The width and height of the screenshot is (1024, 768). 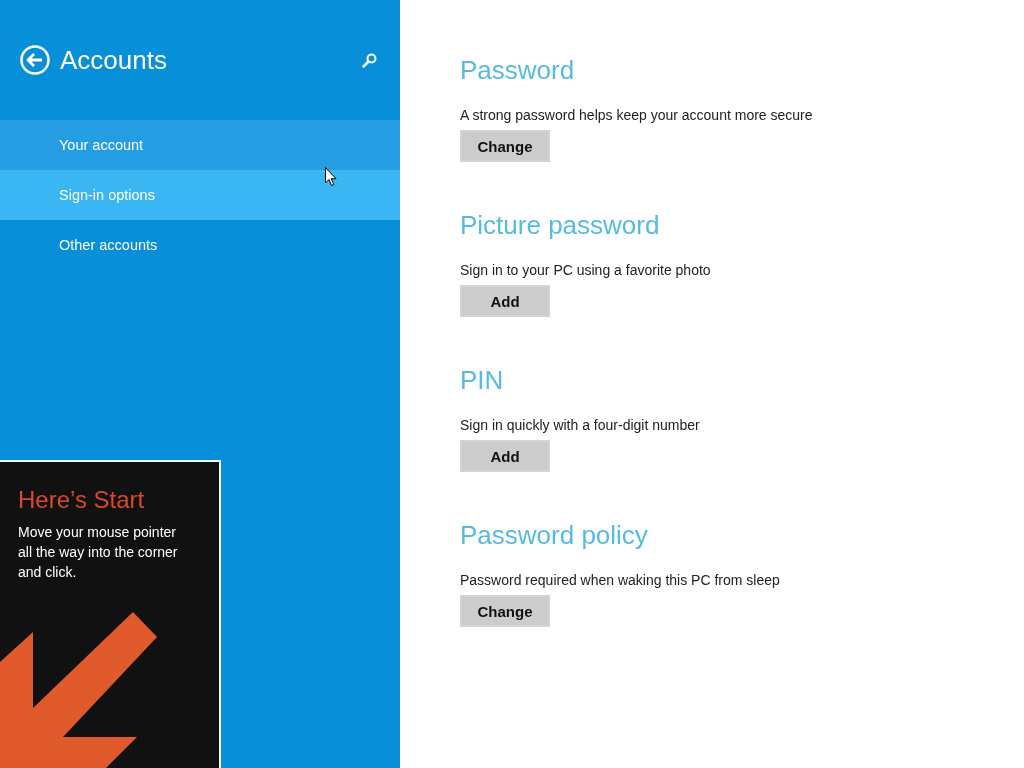 I want to click on tip-text: Move your mouse pointer all the way into the corner and click., so click(x=98, y=552).